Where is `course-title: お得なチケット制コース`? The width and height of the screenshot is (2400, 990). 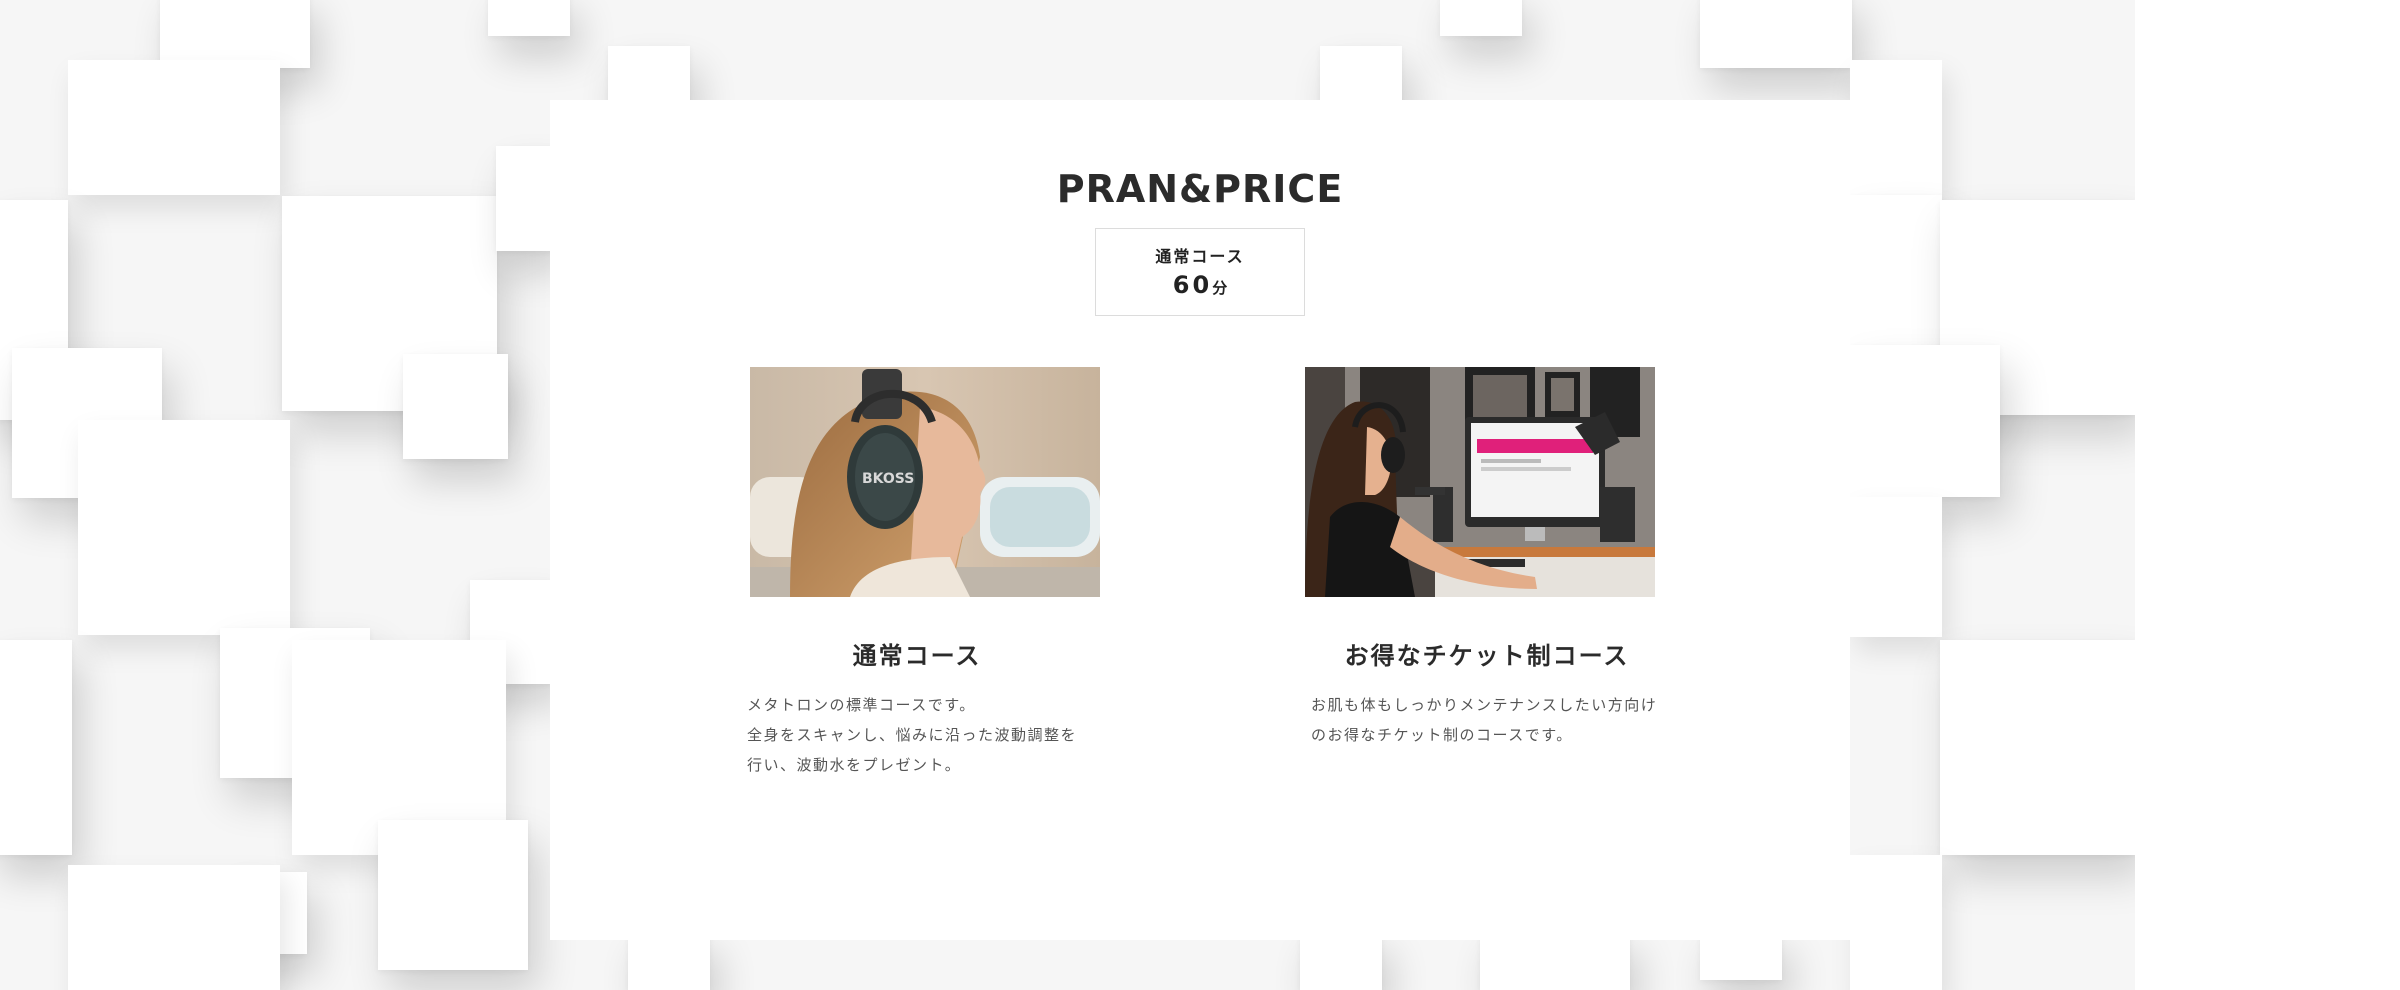
course-title: お得なチケット制コース is located at coordinates (1487, 656).